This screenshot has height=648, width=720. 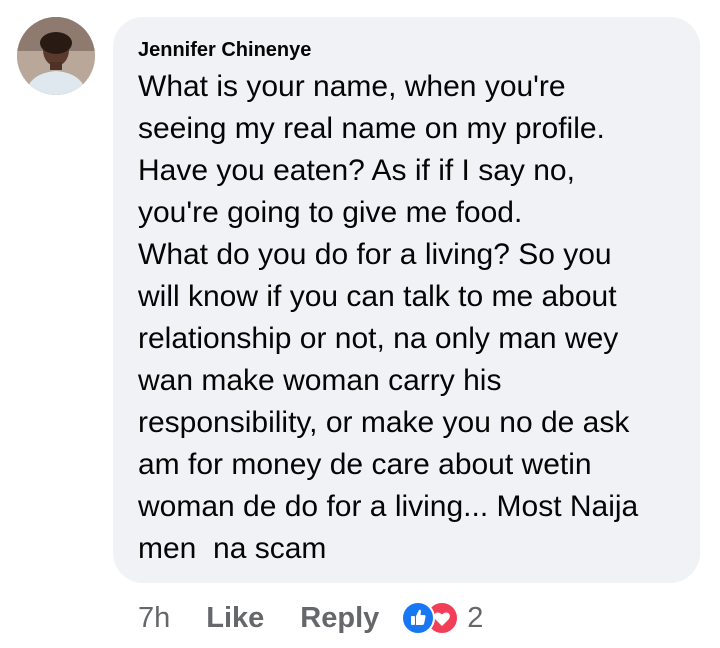 I want to click on comment-actions: 7h Like Reply 2, so click(x=310, y=618).